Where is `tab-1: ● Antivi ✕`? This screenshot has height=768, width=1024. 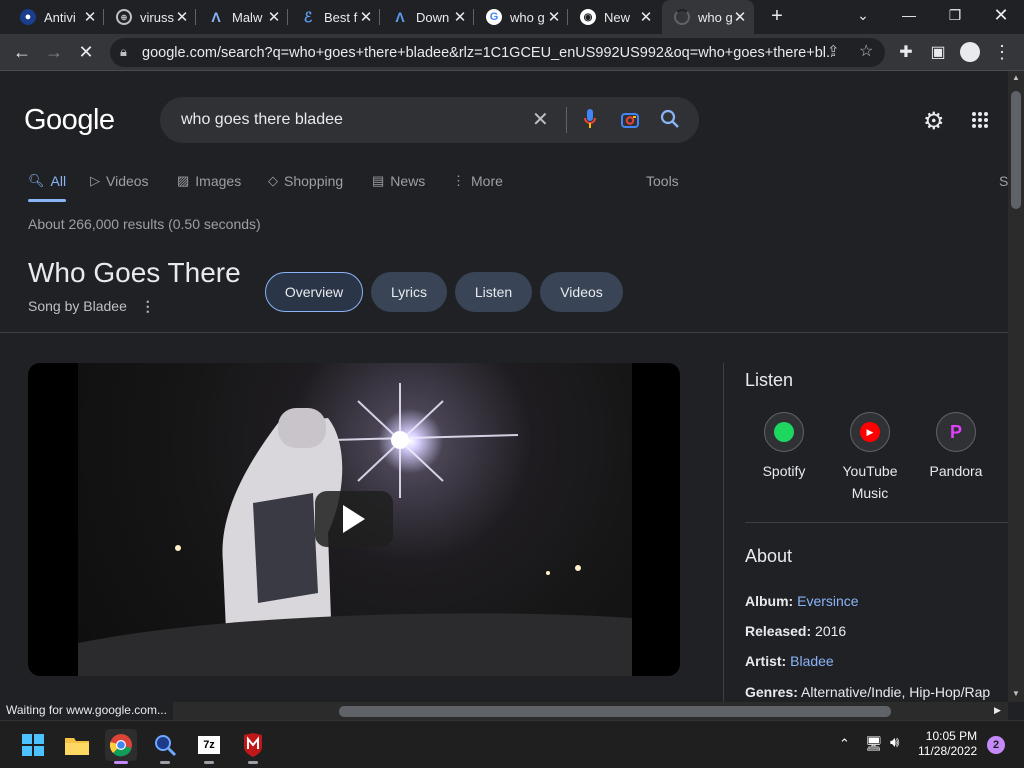 tab-1: ● Antivi ✕ is located at coordinates (56, 17).